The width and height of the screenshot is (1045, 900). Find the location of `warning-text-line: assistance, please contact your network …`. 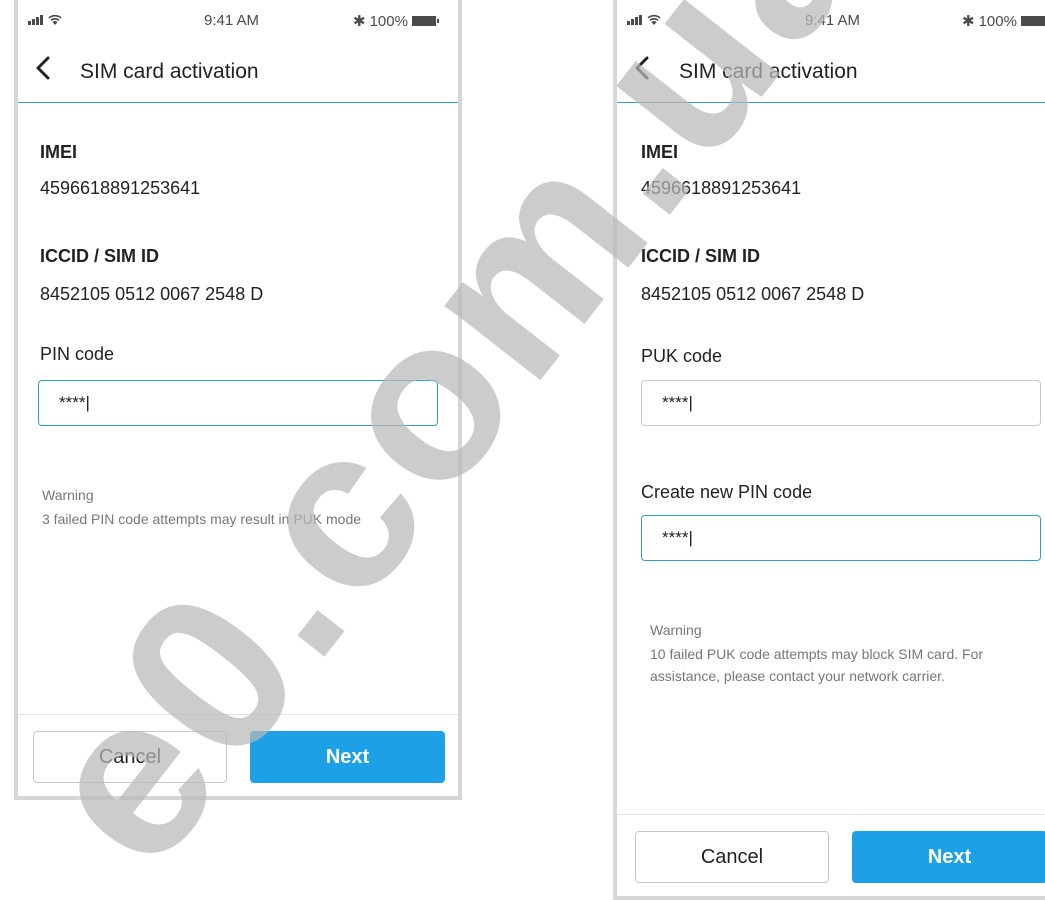

warning-text-line: assistance, please contact your network … is located at coordinates (797, 676).